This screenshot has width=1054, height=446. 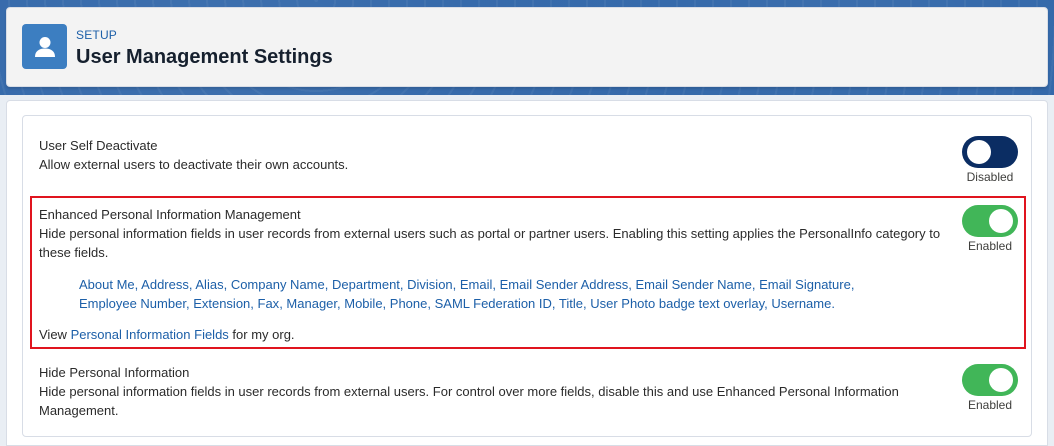 I want to click on user-icon, so click(x=44, y=46).